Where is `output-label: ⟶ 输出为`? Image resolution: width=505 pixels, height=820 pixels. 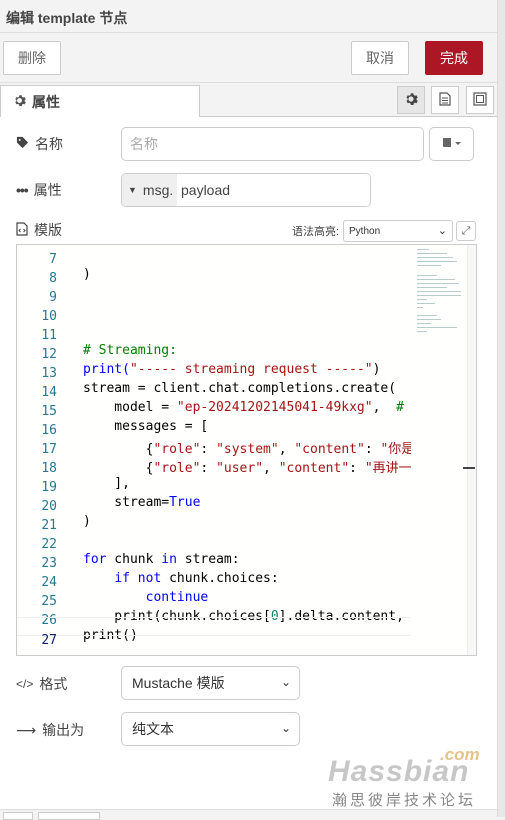 output-label: ⟶ 输出为 is located at coordinates (50, 730).